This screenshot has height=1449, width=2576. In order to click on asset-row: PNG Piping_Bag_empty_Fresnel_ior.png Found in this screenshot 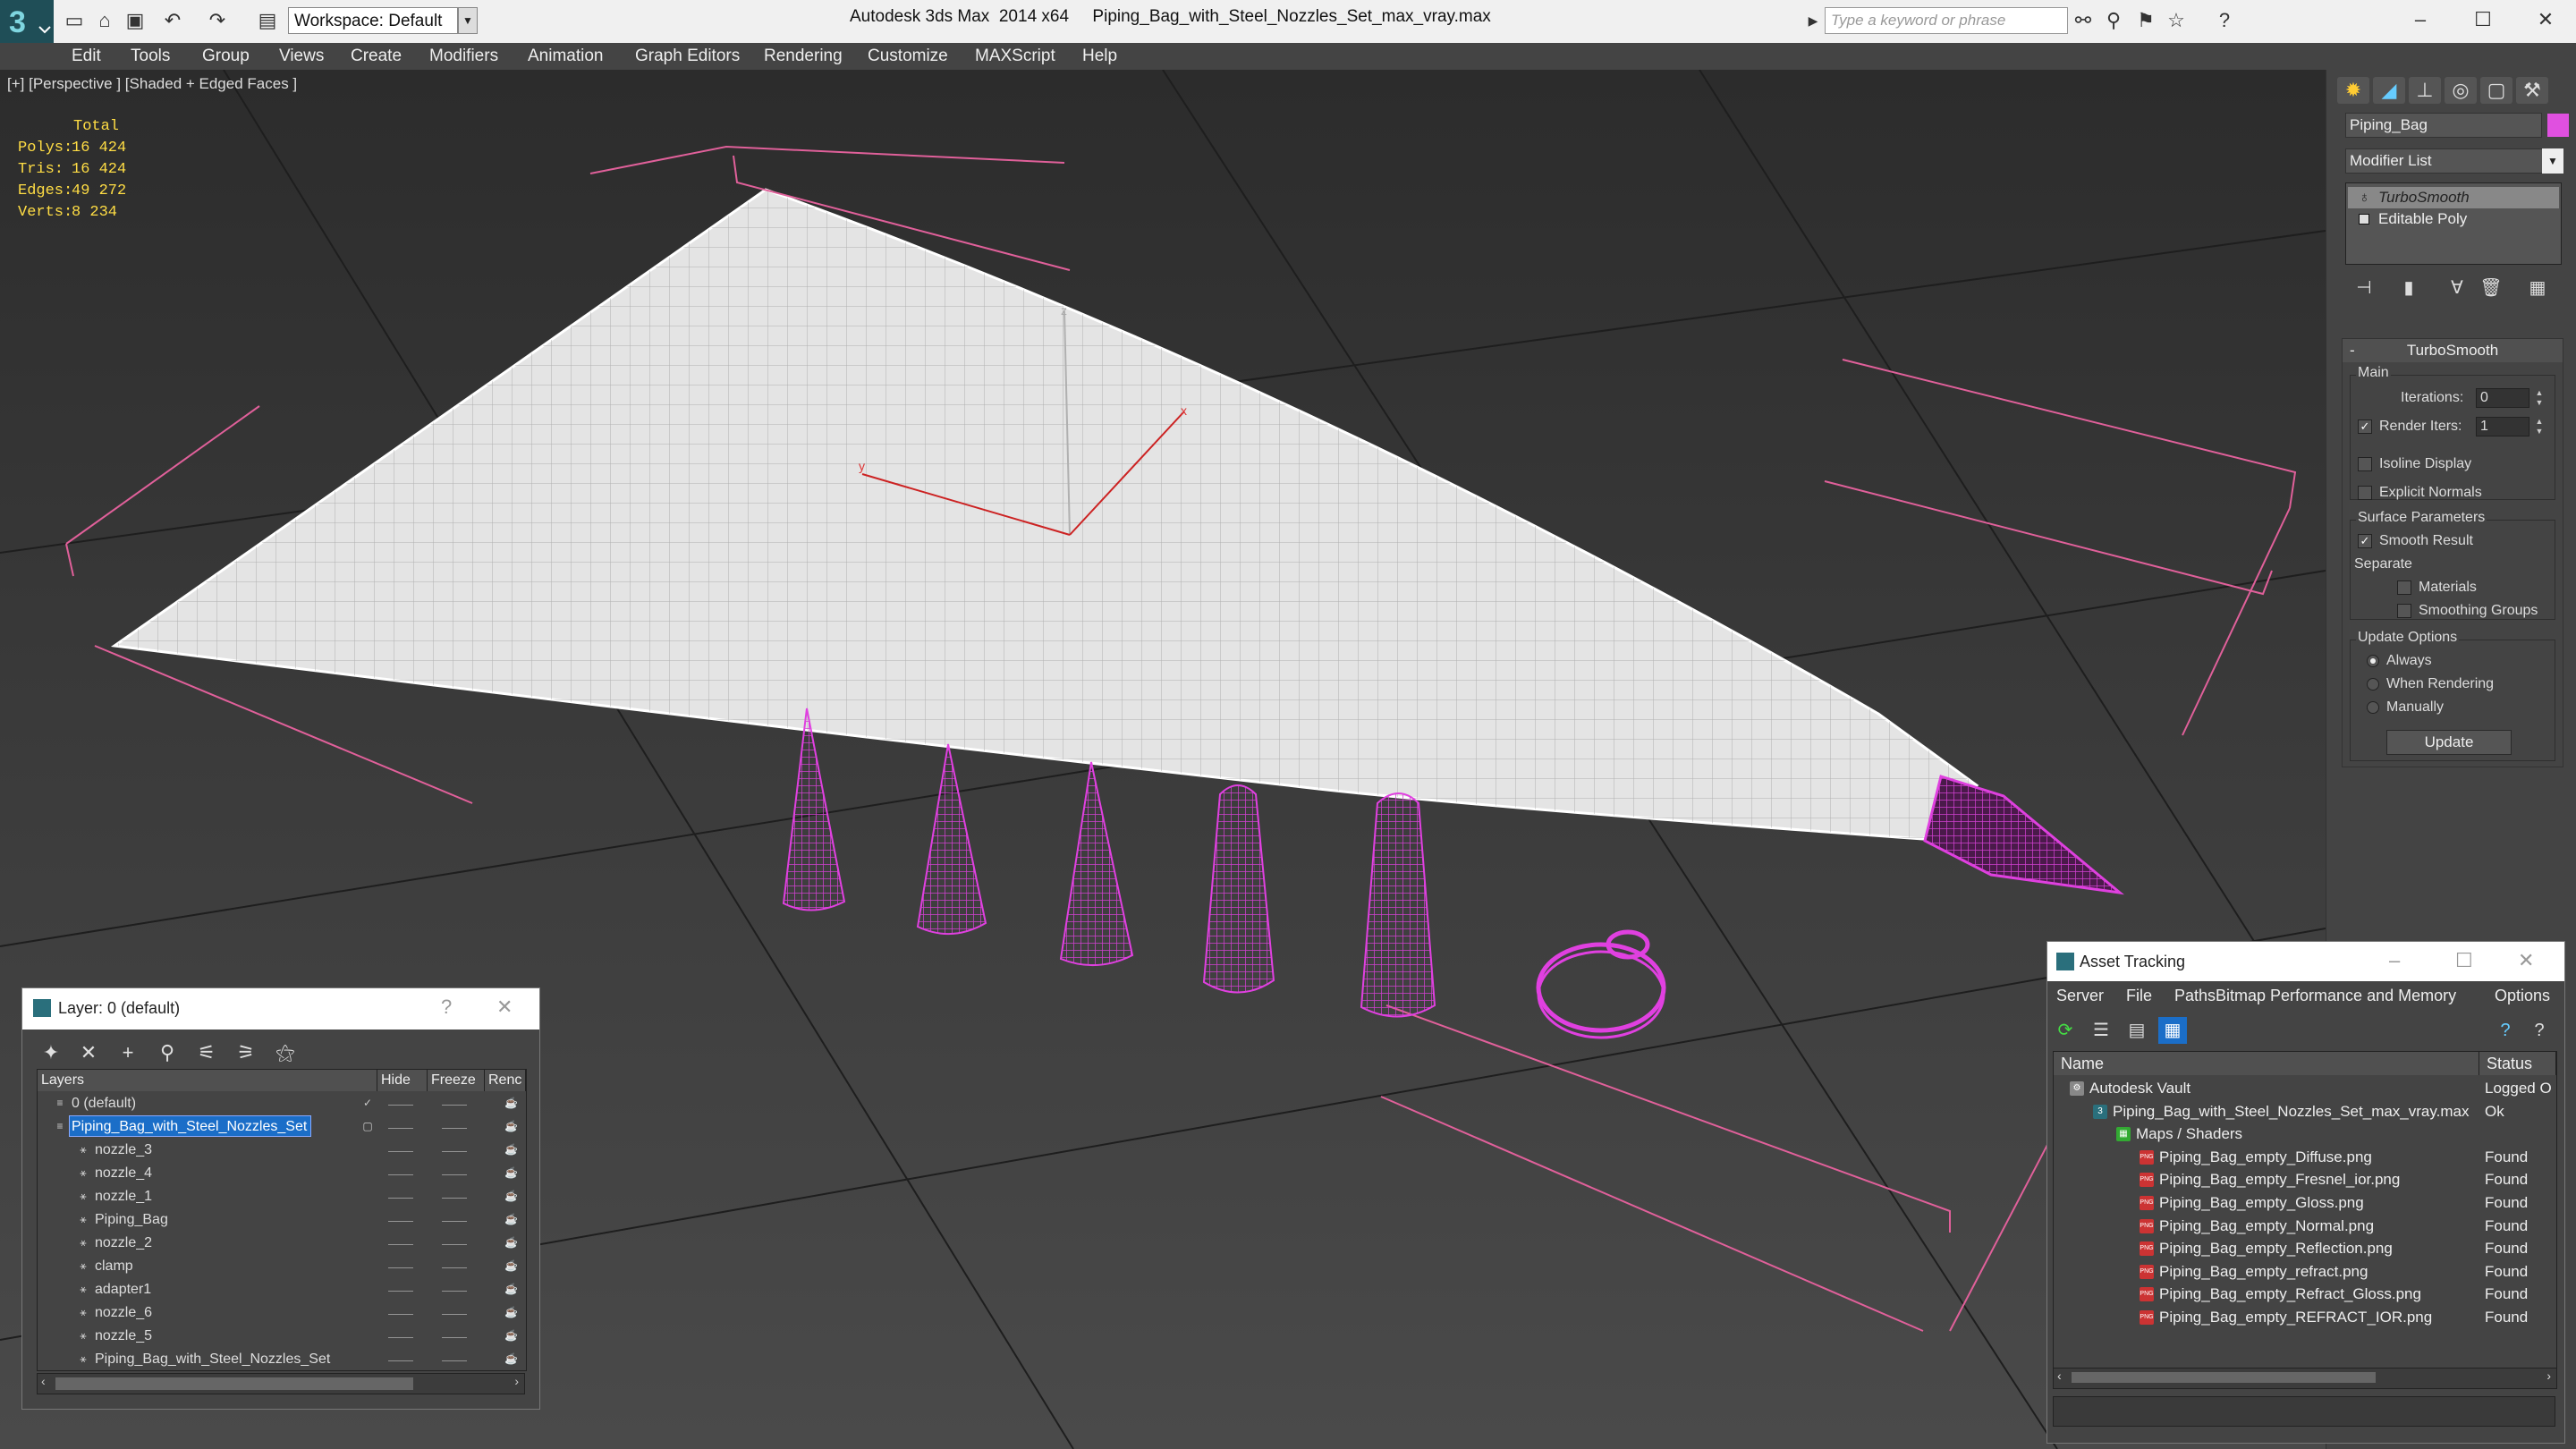, I will do `click(2305, 1179)`.